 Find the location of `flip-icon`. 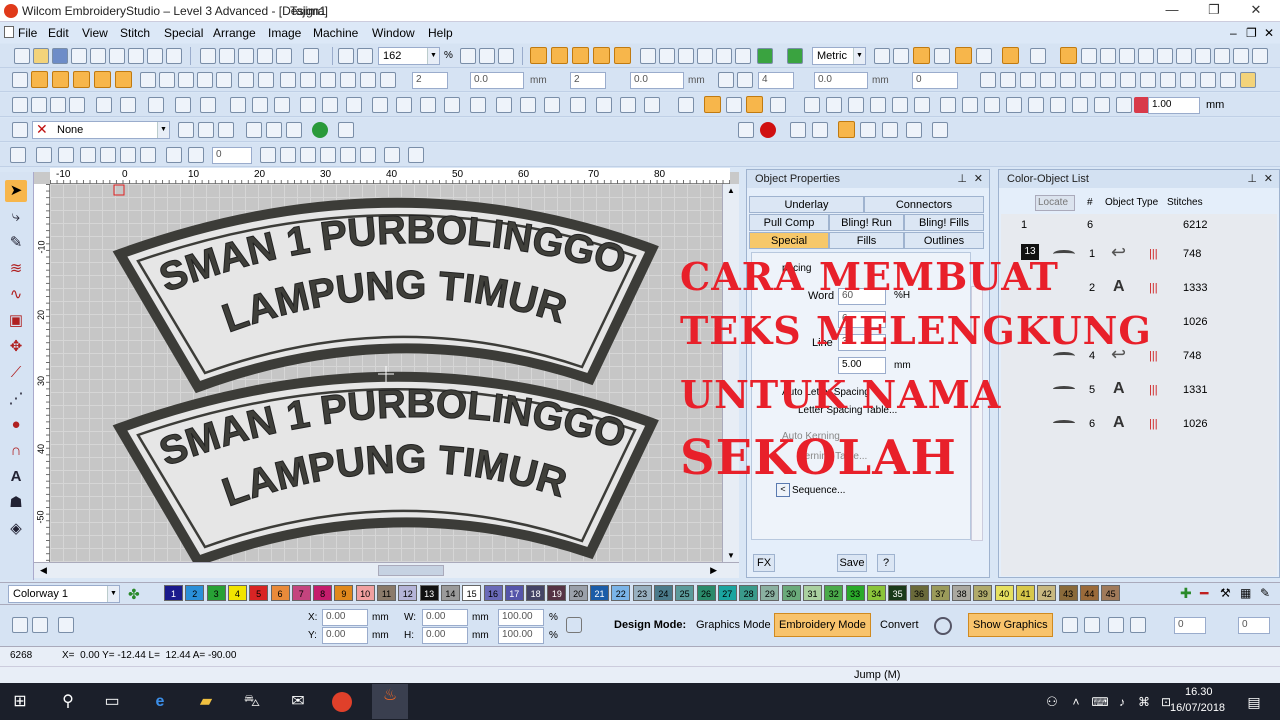

flip-icon is located at coordinates (1092, 625).